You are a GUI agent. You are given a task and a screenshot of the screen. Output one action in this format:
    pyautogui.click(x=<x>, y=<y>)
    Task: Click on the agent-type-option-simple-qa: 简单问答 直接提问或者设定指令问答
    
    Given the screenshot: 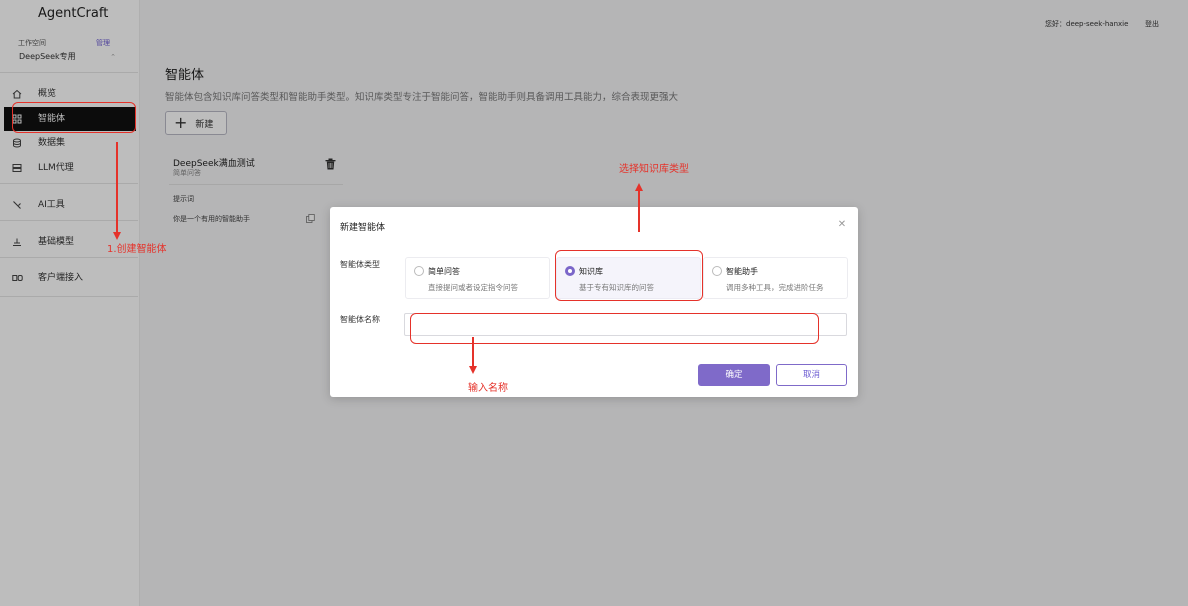 What is the action you would take?
    pyautogui.click(x=477, y=278)
    